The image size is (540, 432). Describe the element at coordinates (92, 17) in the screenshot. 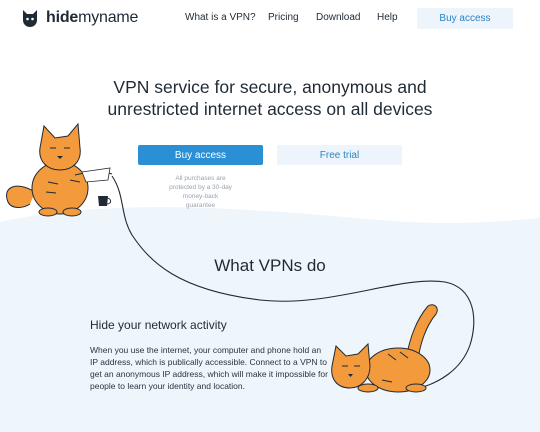

I see `logo-text: hidemyname` at that location.